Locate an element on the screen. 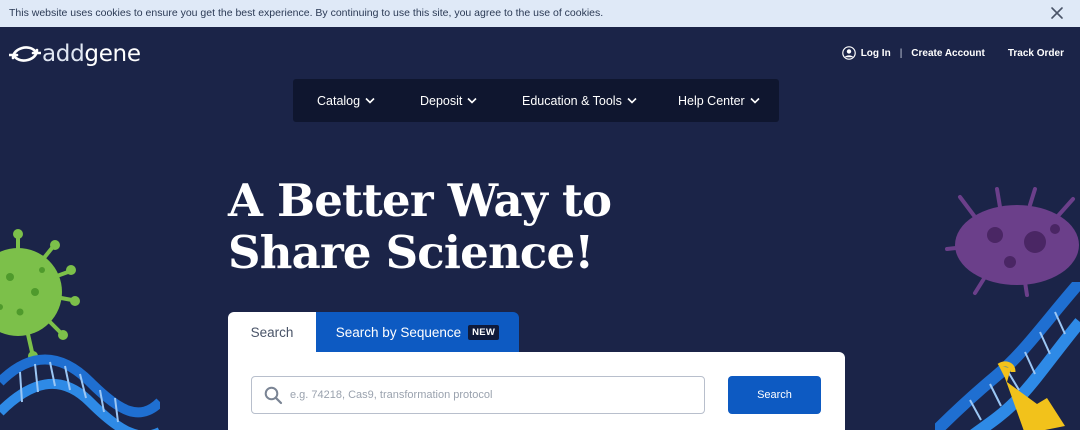 This screenshot has width=1080, height=430. hero-headline-line2: Share Science! is located at coordinates (411, 252).